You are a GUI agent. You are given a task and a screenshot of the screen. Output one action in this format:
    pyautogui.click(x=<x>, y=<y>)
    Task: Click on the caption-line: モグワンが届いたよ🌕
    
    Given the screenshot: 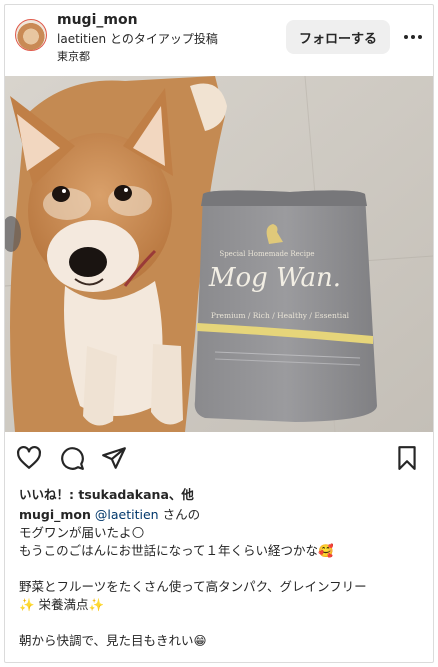 What is the action you would take?
    pyautogui.click(x=82, y=532)
    